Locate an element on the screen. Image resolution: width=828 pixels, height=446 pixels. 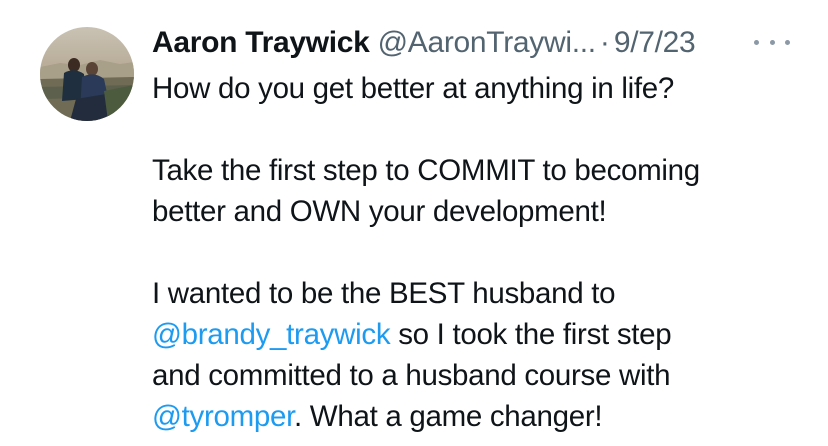
tweet-line: I wanted to be the BEST husband to is located at coordinates (384, 293).